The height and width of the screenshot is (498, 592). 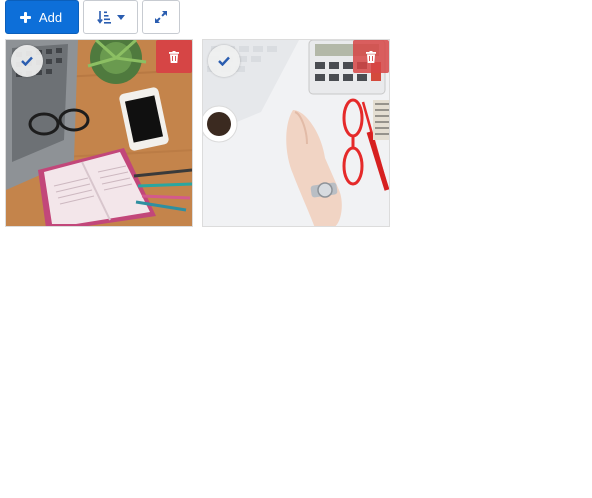 I want to click on expand-button, so click(x=161, y=17).